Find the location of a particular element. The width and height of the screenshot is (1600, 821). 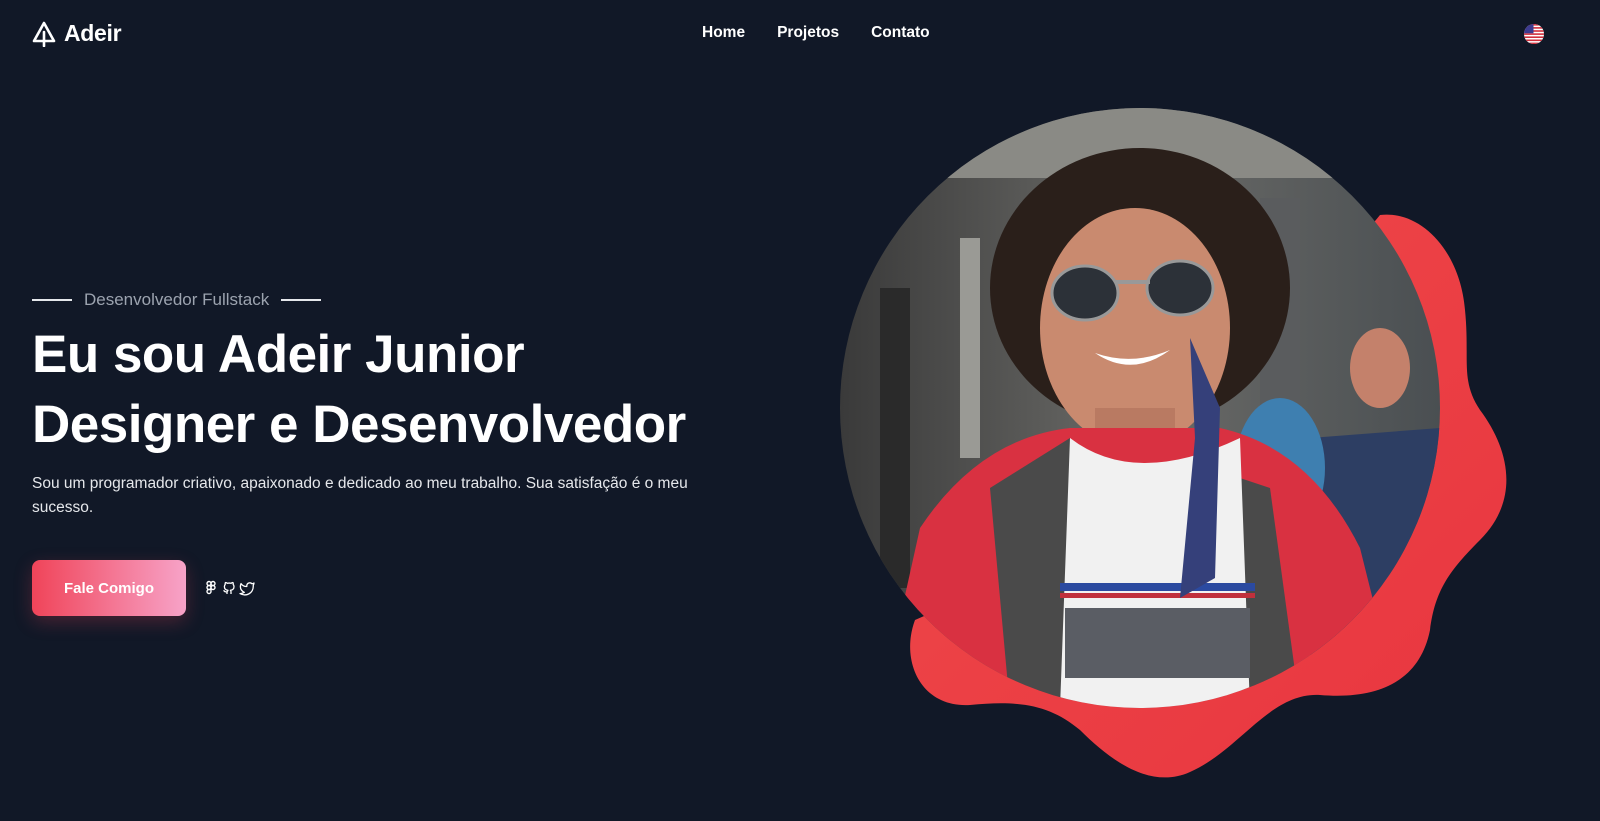

subtitle-line-left is located at coordinates (52, 300).